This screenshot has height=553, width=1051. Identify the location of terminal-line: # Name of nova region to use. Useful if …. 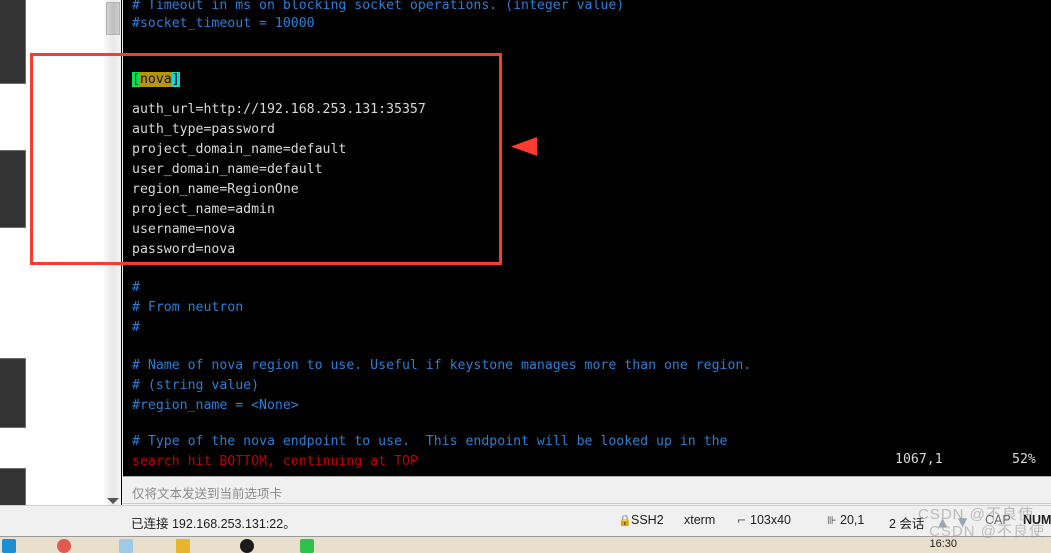
(442, 365).